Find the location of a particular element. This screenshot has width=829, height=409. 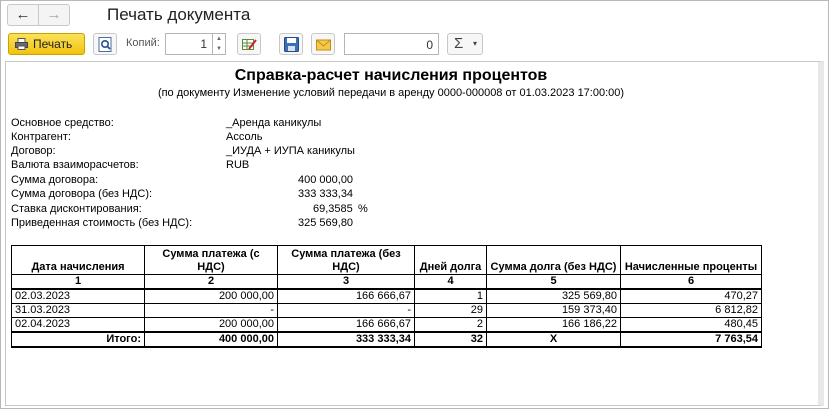

column-header: Дата начисления is located at coordinates (78, 260).